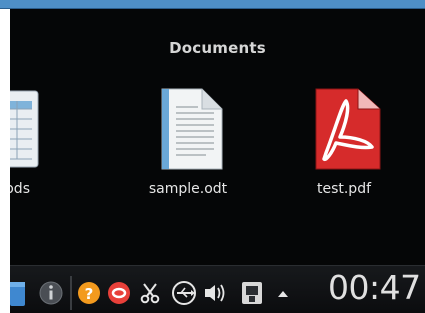 The width and height of the screenshot is (425, 313). I want to click on sync-icon, so click(119, 289).